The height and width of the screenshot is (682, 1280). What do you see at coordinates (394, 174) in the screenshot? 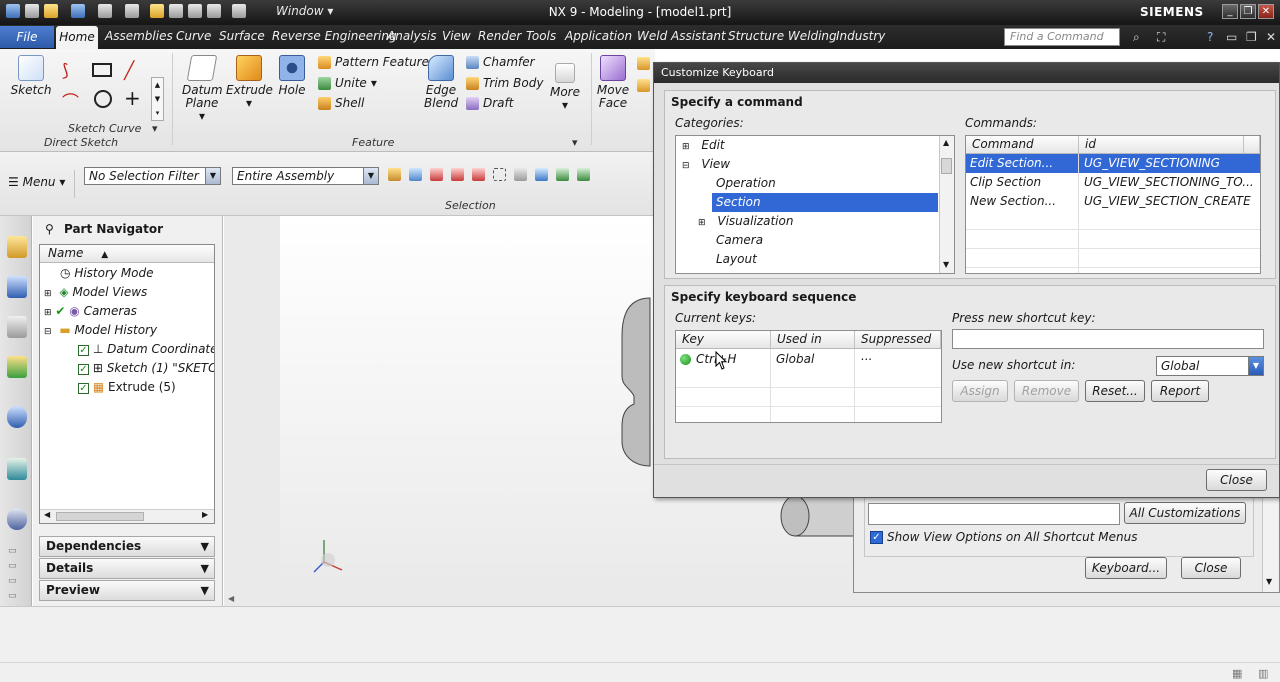
I see `general-selection-icon` at bounding box center [394, 174].